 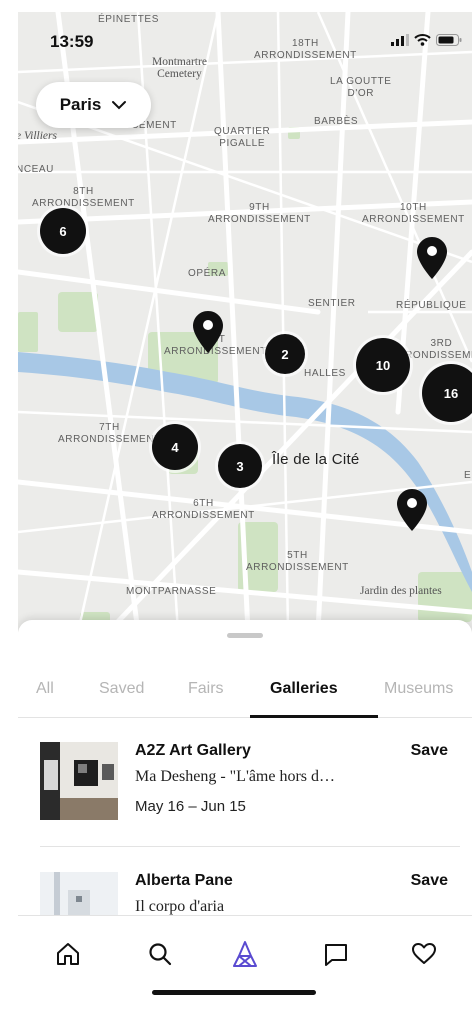 I want to click on map-label-montparnasse: MONTPARNASSE, so click(x=171, y=591).